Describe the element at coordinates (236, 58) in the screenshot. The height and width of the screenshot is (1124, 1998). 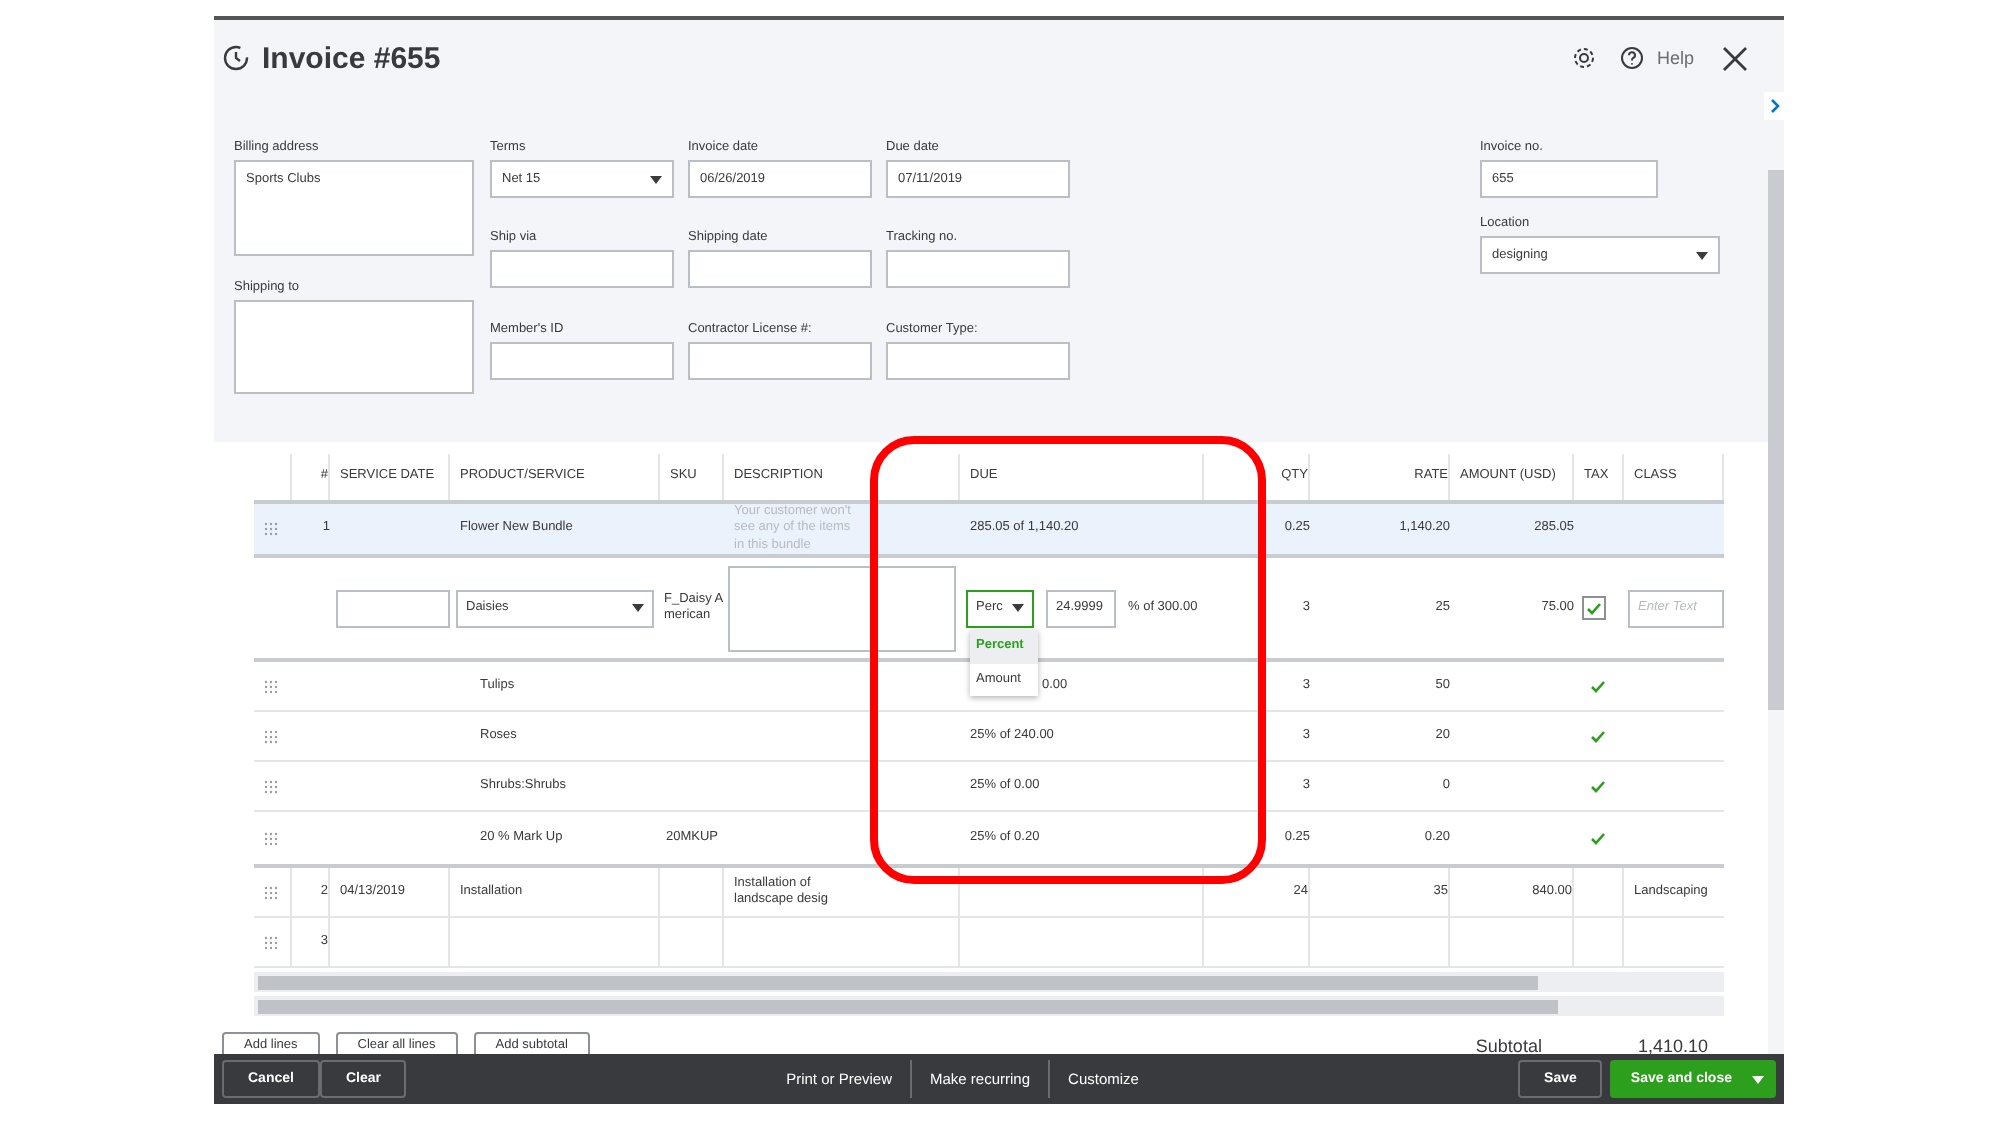
I see `history-icon` at that location.